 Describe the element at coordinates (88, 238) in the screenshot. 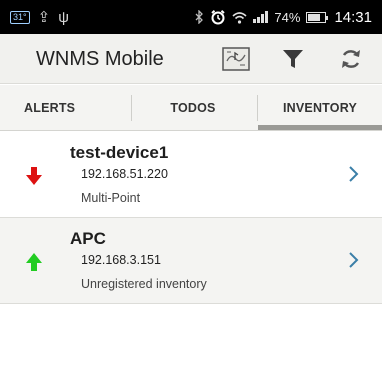

I see `device-name: APC` at that location.